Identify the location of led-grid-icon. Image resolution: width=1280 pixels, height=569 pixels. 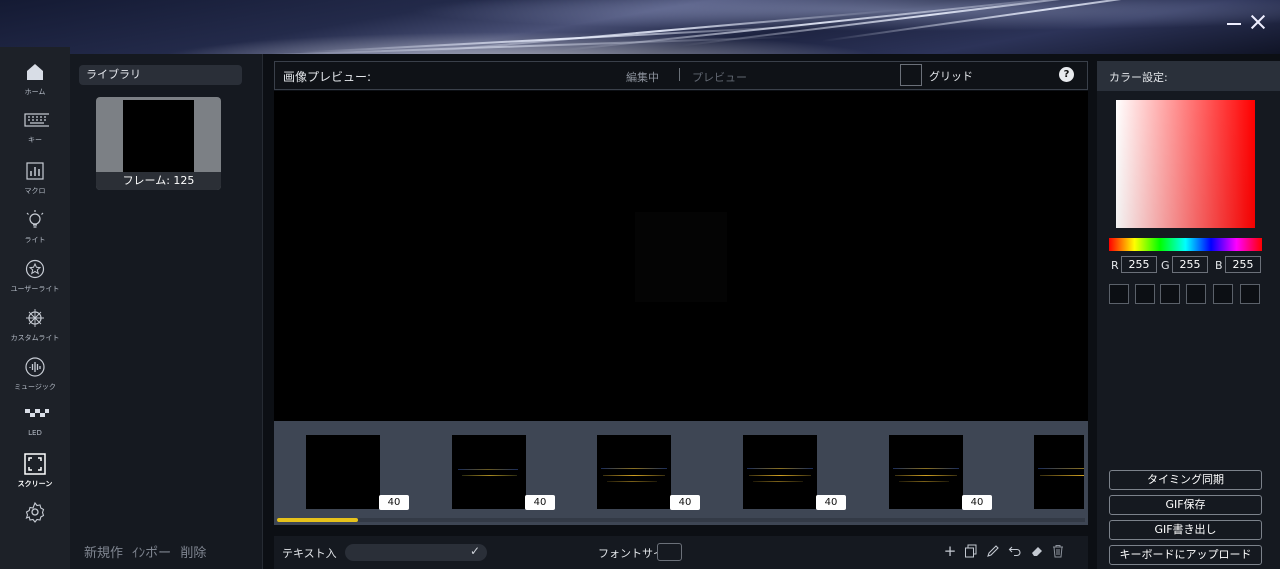
(37, 413).